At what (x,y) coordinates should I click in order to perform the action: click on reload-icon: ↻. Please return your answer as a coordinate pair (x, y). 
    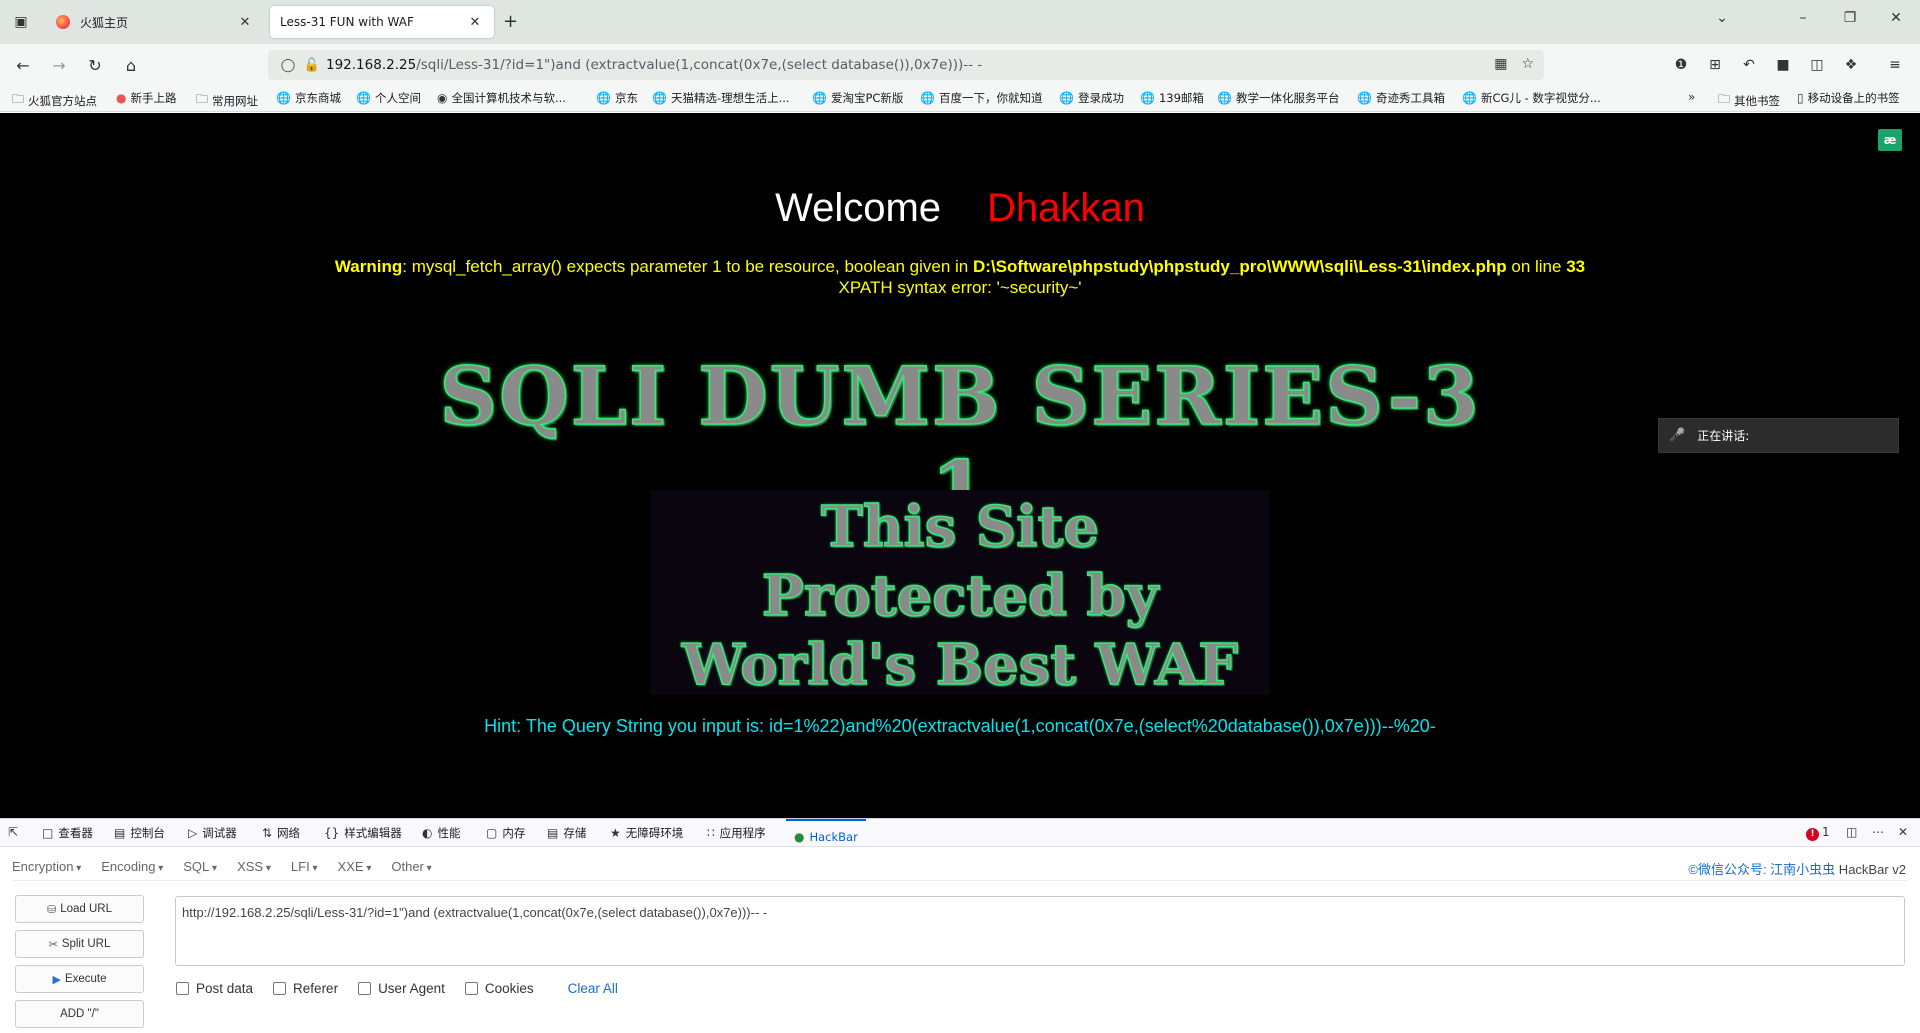
    Looking at the image, I should click on (95, 65).